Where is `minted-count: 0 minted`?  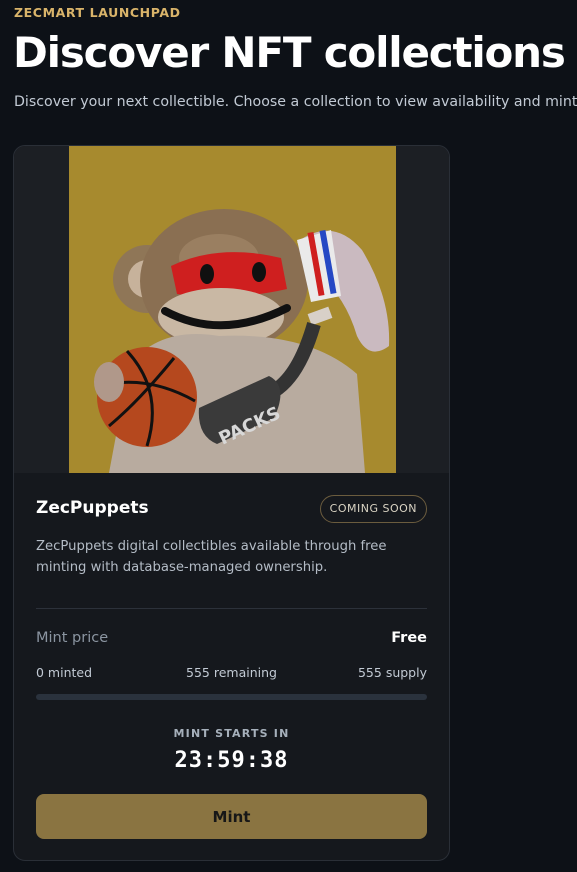
minted-count: 0 minted is located at coordinates (64, 672).